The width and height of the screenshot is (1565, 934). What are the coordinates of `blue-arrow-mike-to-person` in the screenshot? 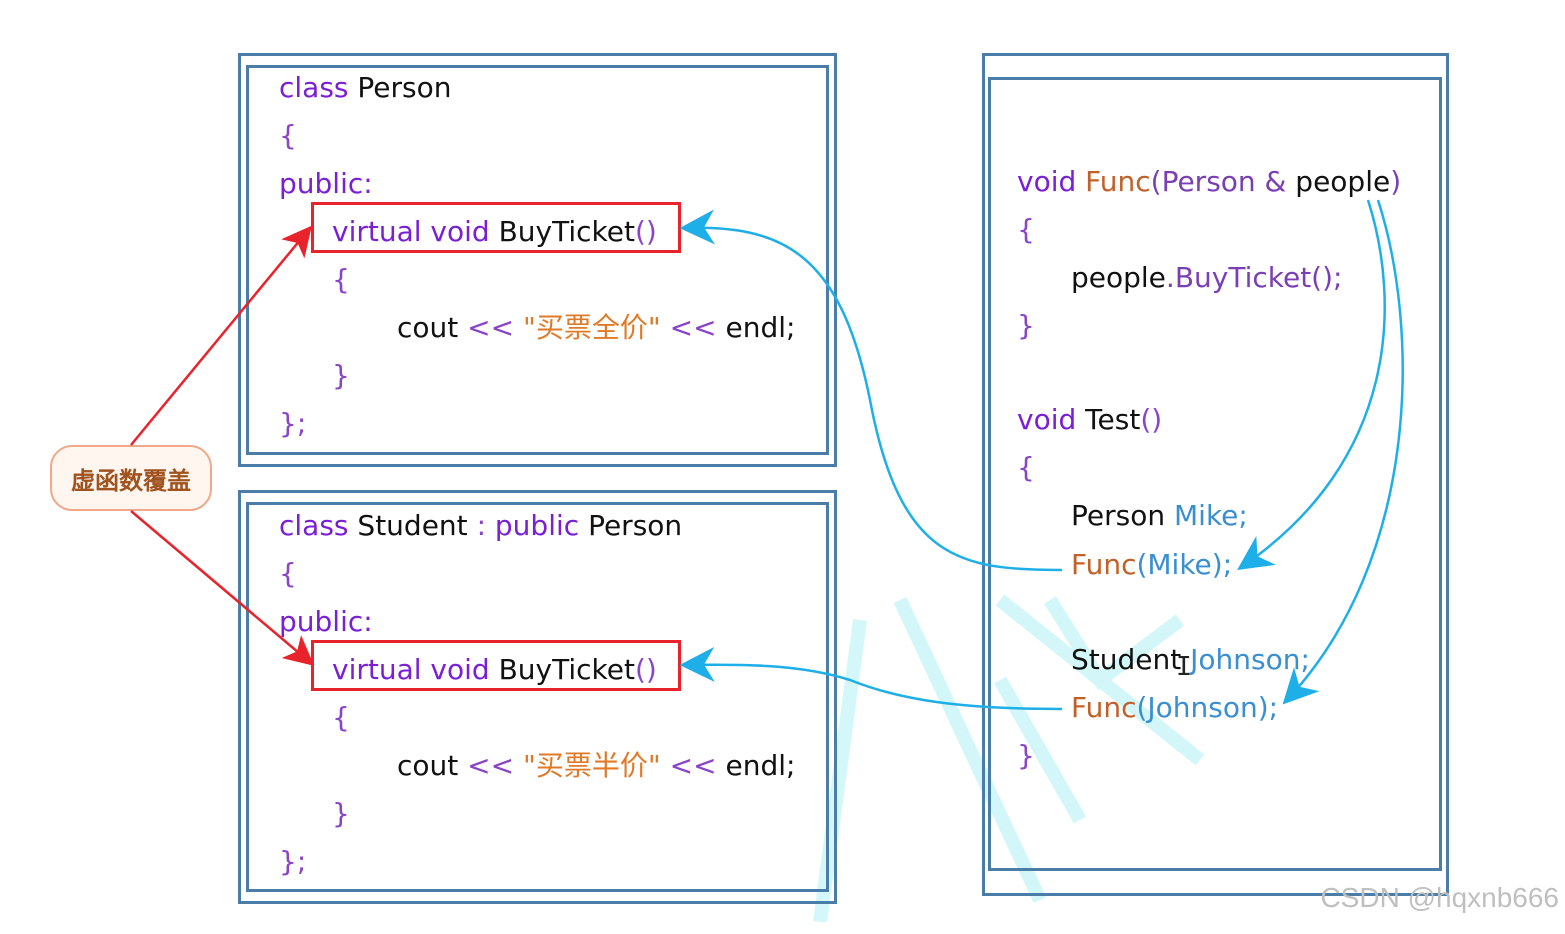 It's located at (871, 390).